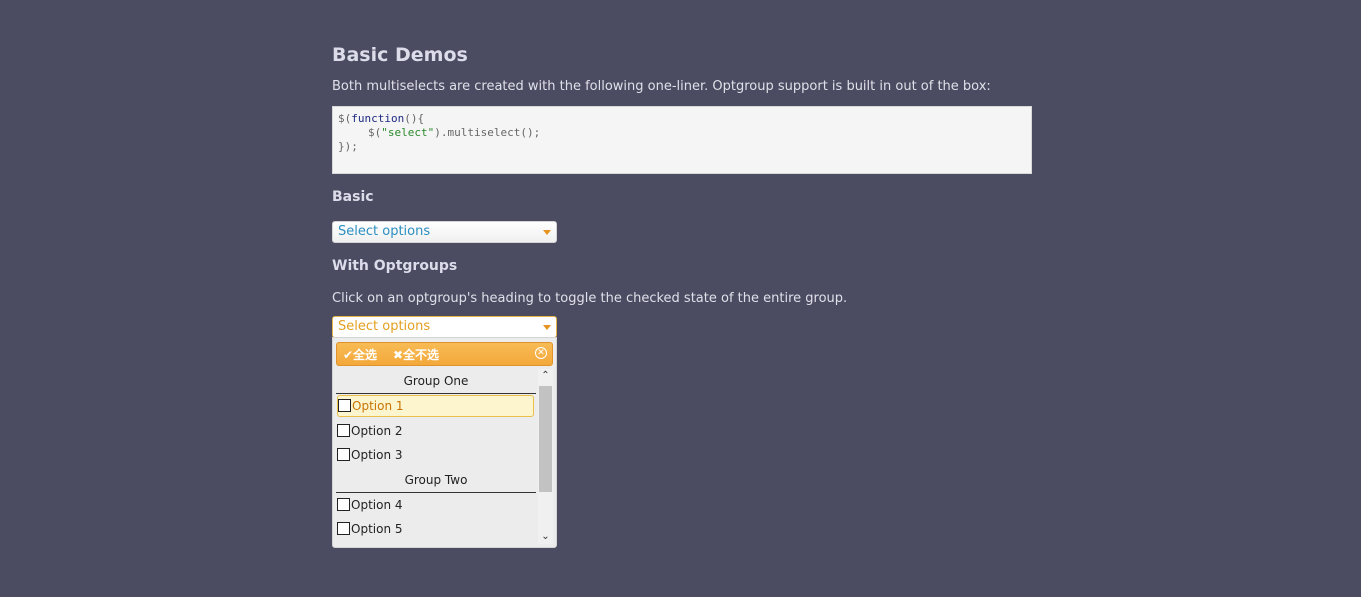 The height and width of the screenshot is (597, 1361). What do you see at coordinates (384, 231) in the screenshot?
I see `basic-multiselect-label: Select options` at bounding box center [384, 231].